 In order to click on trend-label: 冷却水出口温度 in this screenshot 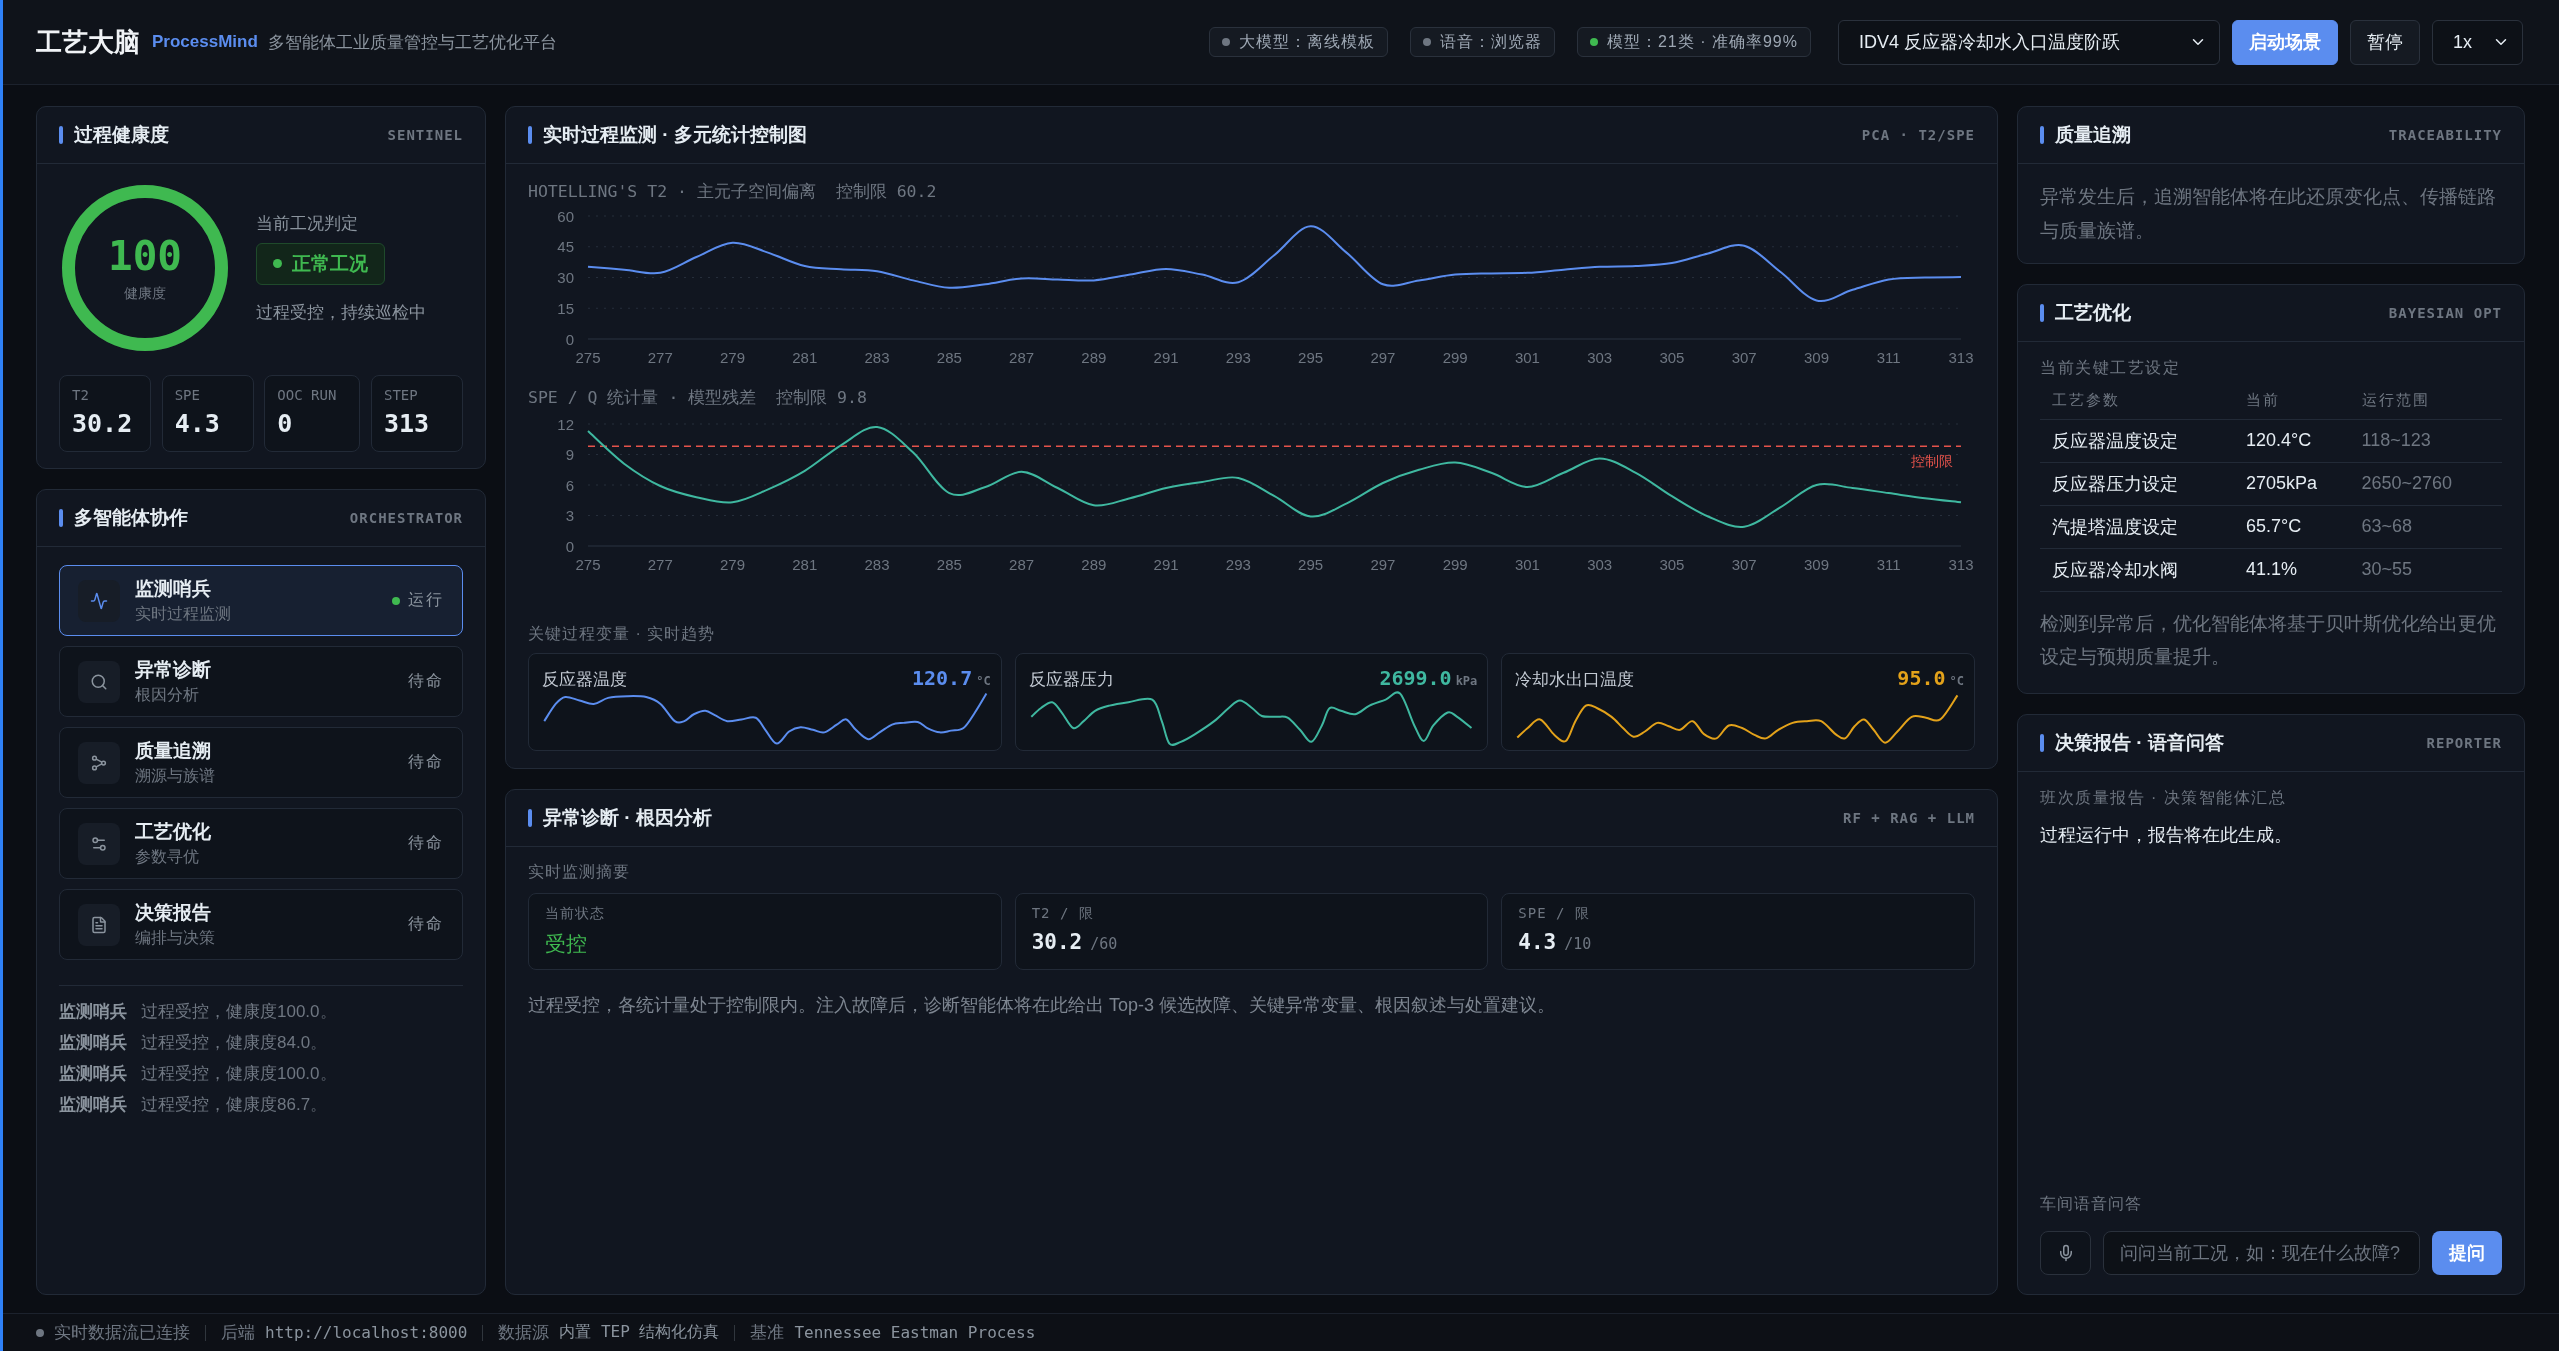, I will do `click(1575, 680)`.